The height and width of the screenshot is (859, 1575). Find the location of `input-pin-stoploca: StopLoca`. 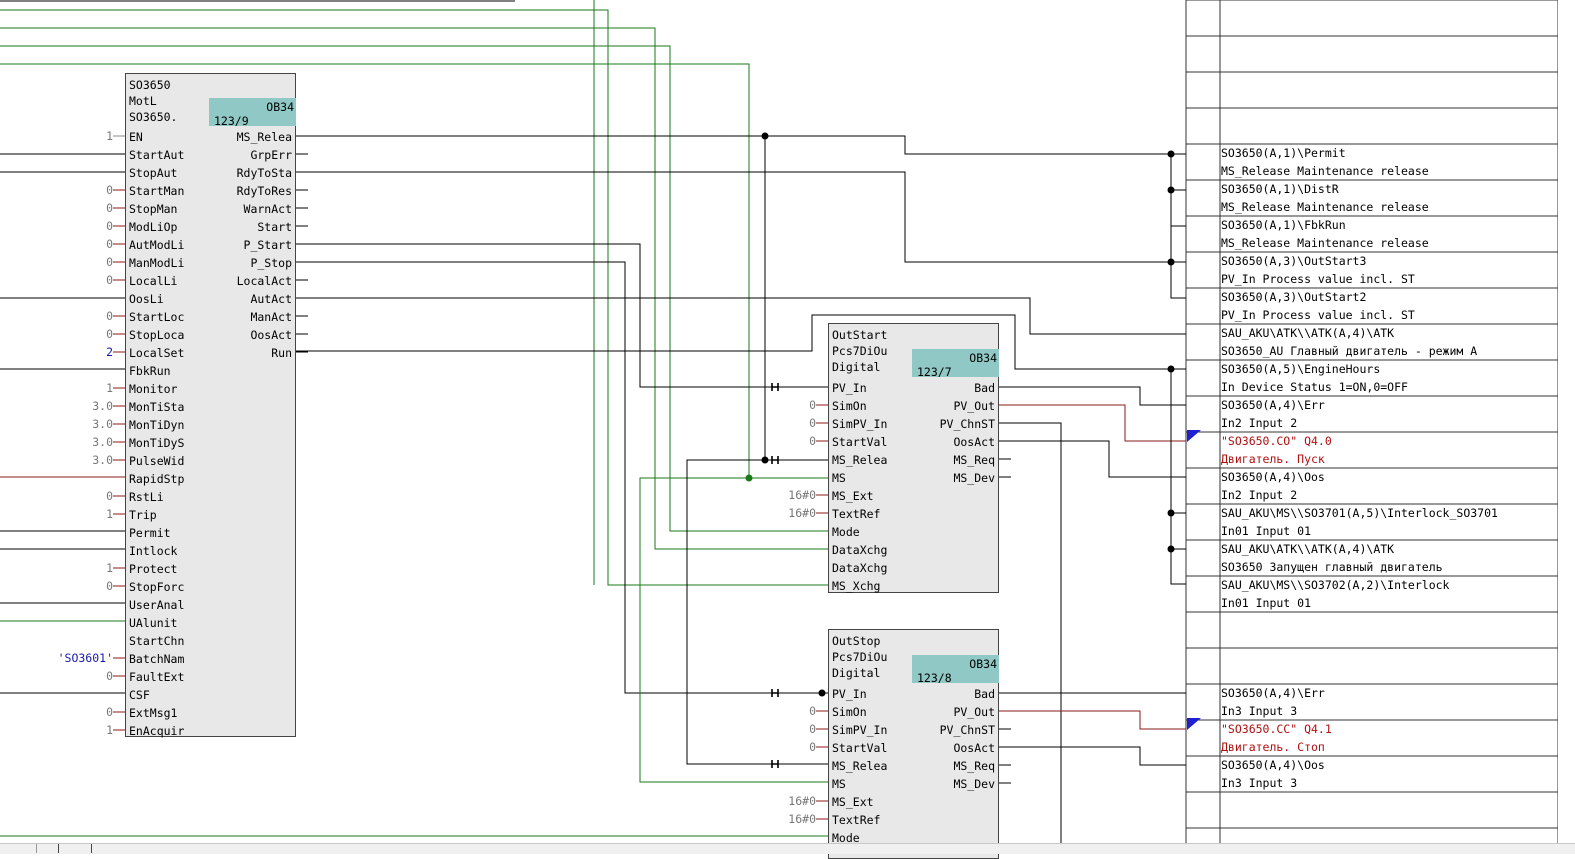

input-pin-stoploca: StopLoca is located at coordinates (156, 335).